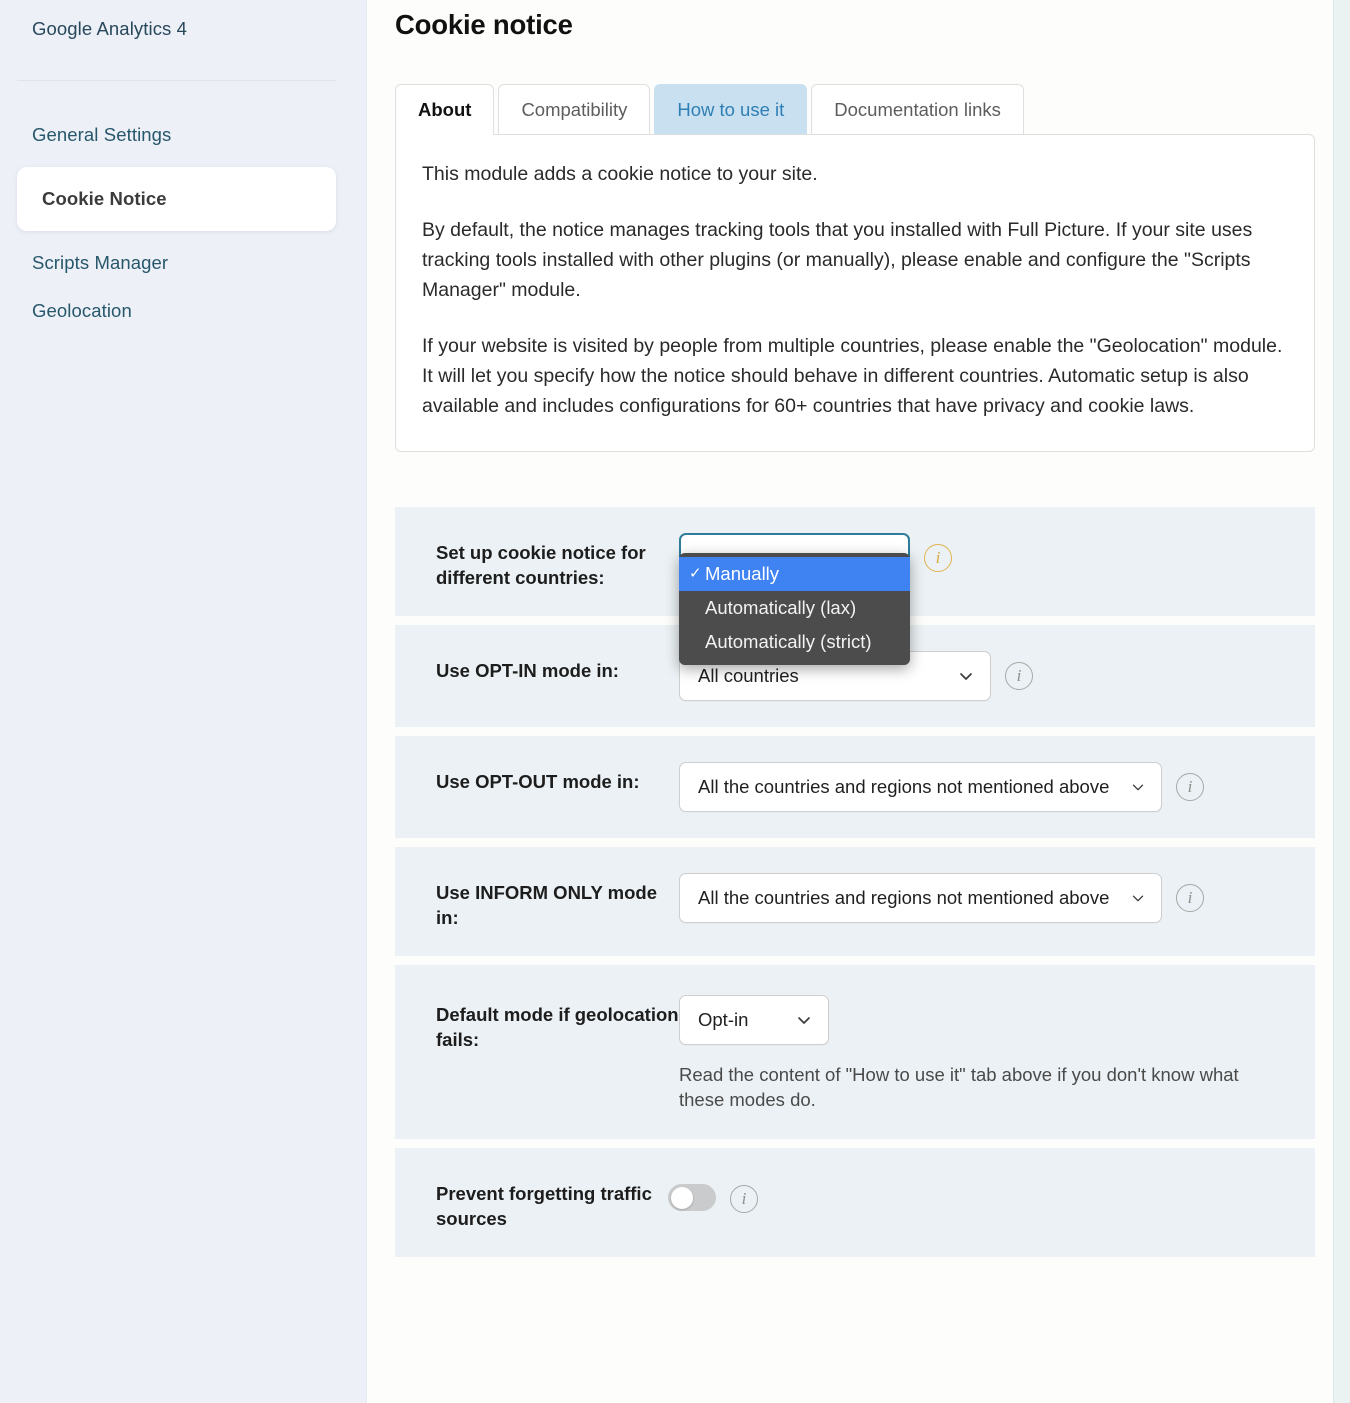 This screenshot has width=1350, height=1403. What do you see at coordinates (754, 1020) in the screenshot?
I see `default-mode-select: Opt-in` at bounding box center [754, 1020].